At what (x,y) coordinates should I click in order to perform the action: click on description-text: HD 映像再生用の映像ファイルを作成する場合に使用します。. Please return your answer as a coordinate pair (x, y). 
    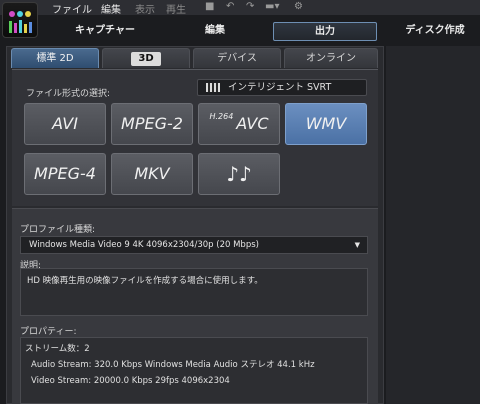
    Looking at the image, I should click on (145, 281).